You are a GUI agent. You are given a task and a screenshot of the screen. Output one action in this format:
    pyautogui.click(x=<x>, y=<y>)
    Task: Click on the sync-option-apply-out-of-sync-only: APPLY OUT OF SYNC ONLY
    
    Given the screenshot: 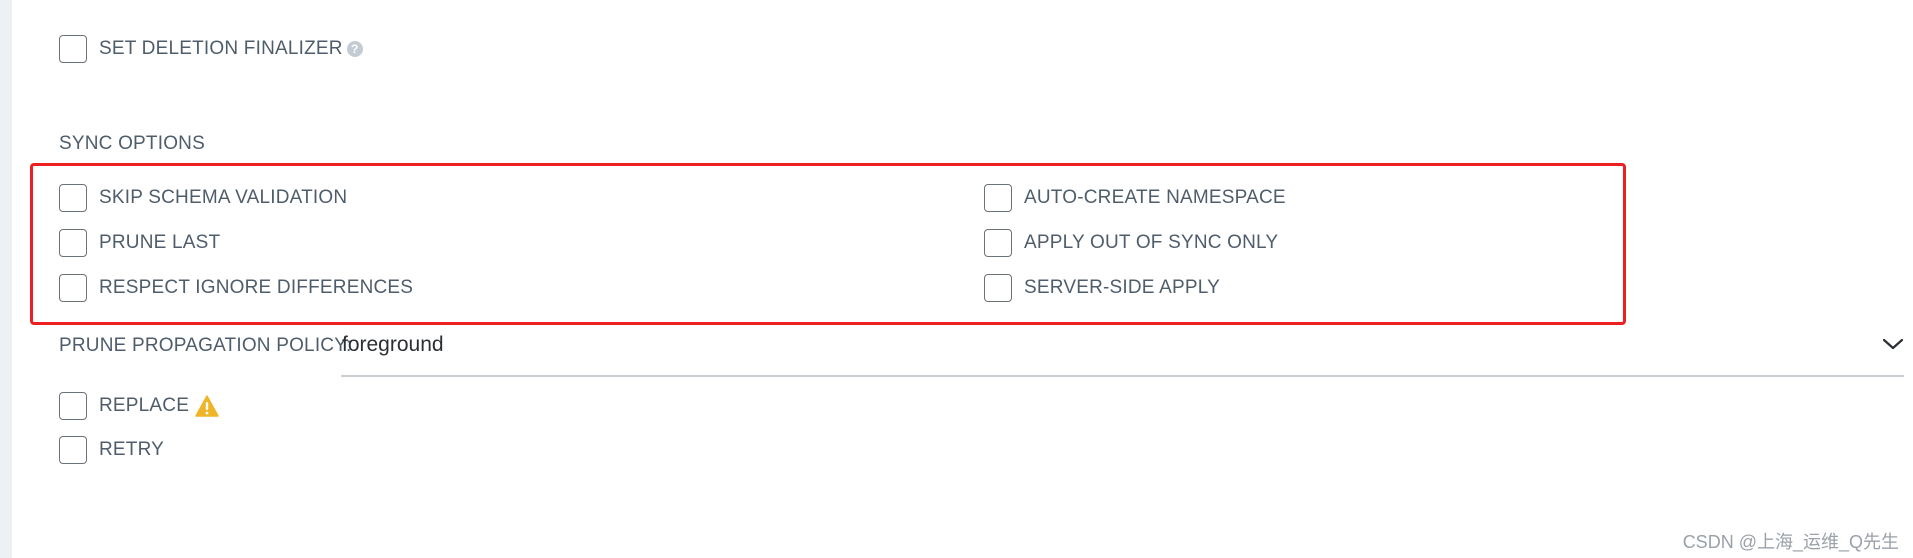 What is the action you would take?
    pyautogui.click(x=1131, y=243)
    